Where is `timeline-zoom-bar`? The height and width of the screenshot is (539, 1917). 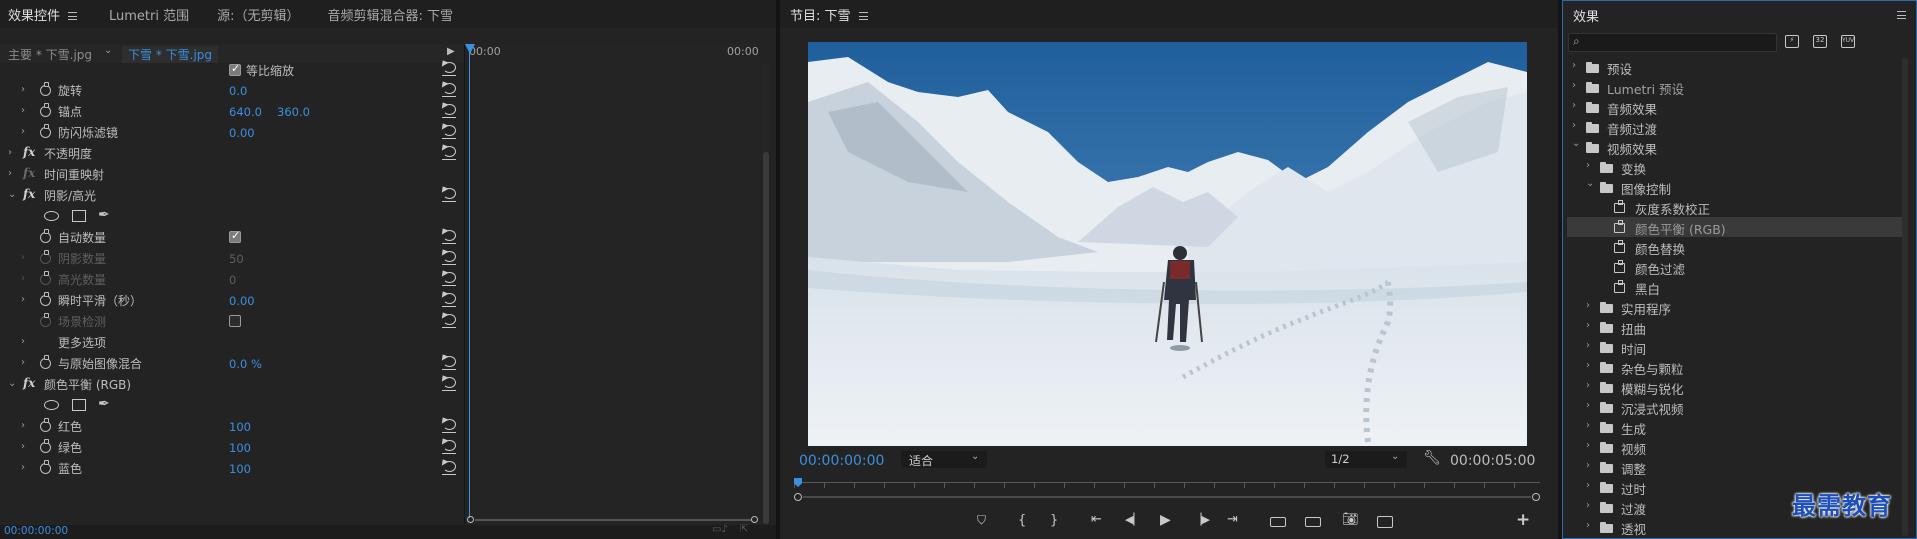 timeline-zoom-bar is located at coordinates (613, 519).